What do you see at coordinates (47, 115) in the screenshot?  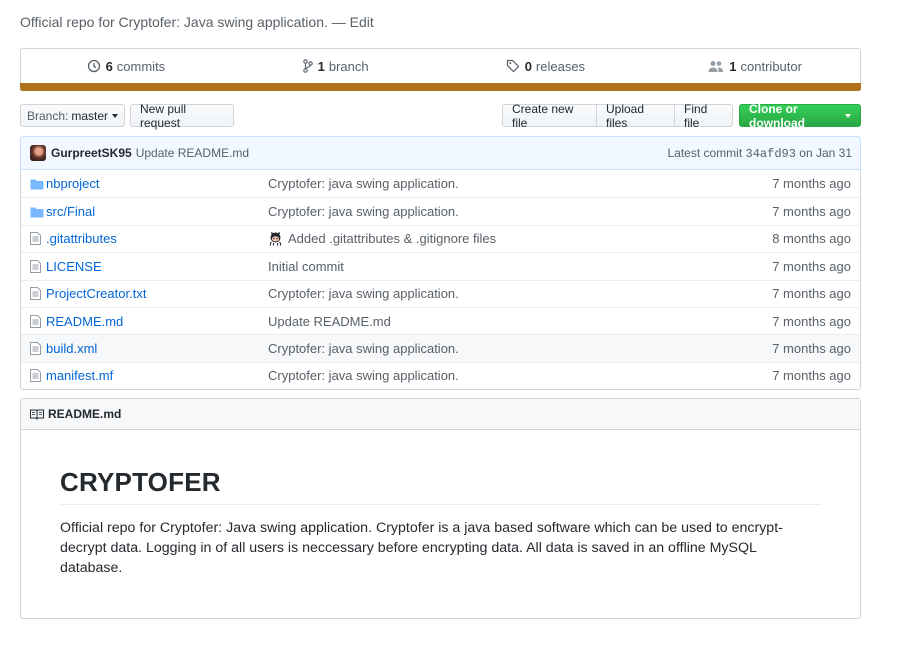 I see `branch-prefix: Branch:` at bounding box center [47, 115].